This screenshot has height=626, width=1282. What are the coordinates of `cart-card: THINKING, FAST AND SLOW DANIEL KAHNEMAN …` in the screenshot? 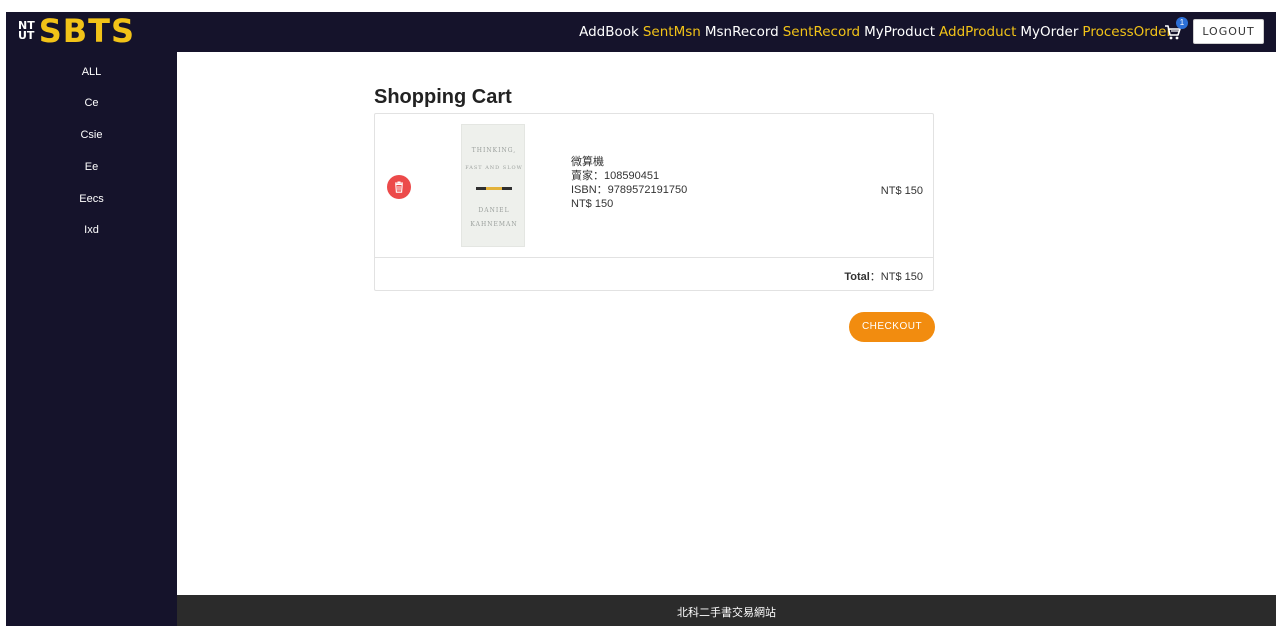 It's located at (654, 202).